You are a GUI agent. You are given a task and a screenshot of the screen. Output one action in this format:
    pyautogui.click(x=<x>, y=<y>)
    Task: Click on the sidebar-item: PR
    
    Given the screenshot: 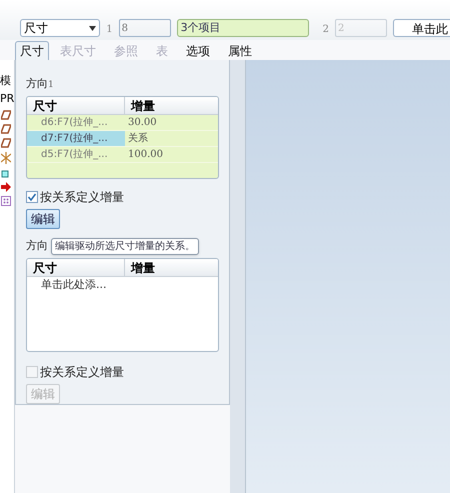 What is the action you would take?
    pyautogui.click(x=7, y=99)
    